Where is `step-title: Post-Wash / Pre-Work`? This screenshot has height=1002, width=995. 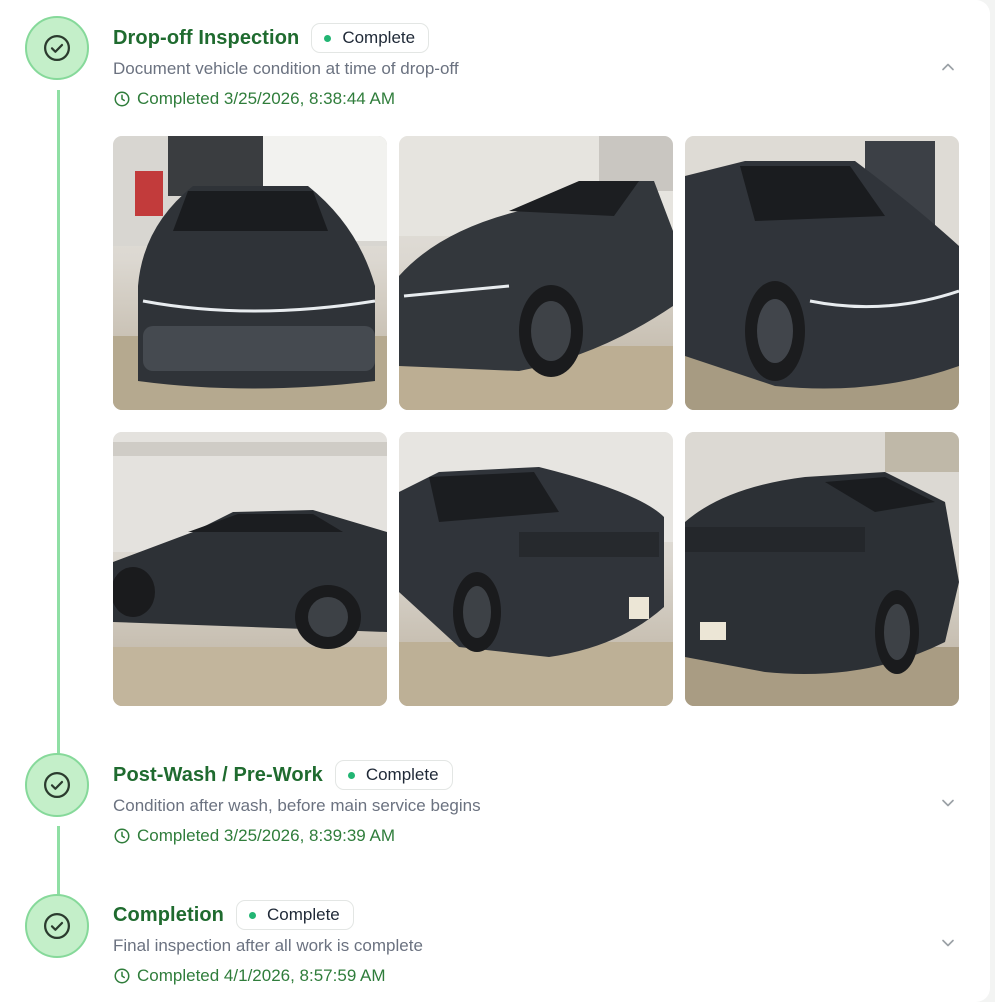 step-title: Post-Wash / Pre-Work is located at coordinates (218, 774).